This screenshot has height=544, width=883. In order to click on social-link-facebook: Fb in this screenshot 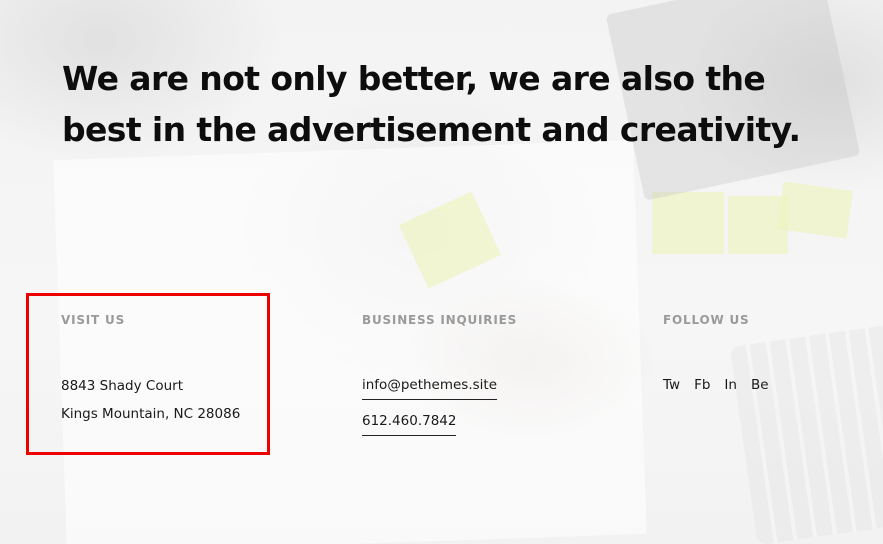, I will do `click(702, 385)`.